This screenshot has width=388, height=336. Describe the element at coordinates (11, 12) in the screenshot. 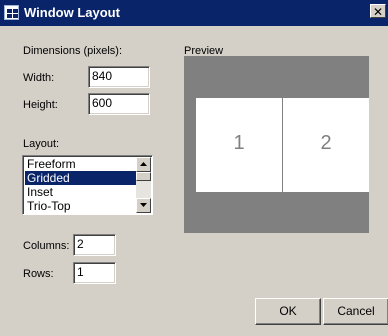

I see `window-layout-icon` at that location.